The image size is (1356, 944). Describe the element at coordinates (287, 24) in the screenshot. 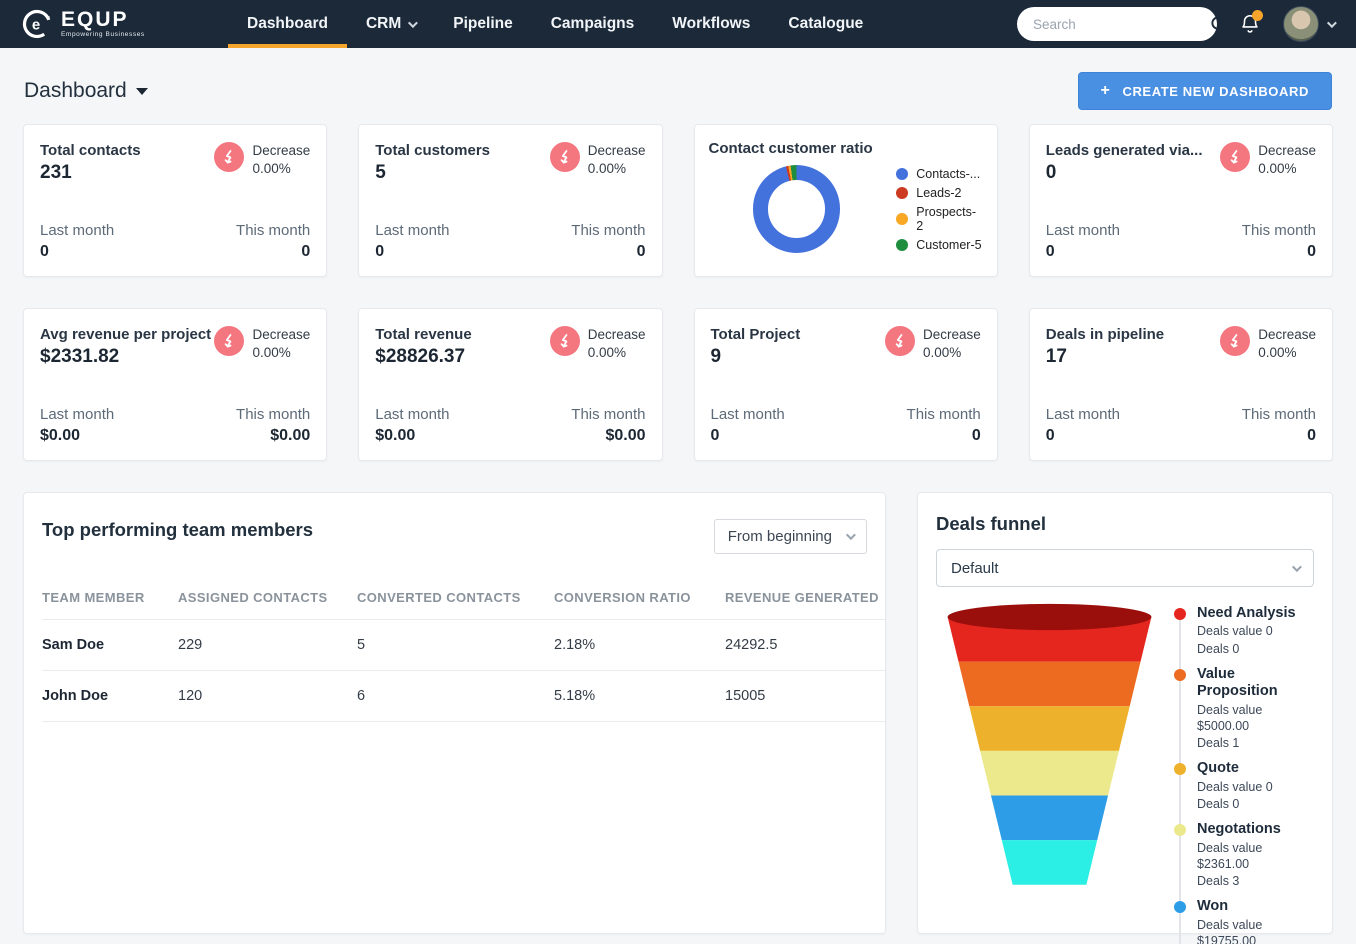

I see `nav-item-dashboard: Dashboard` at that location.